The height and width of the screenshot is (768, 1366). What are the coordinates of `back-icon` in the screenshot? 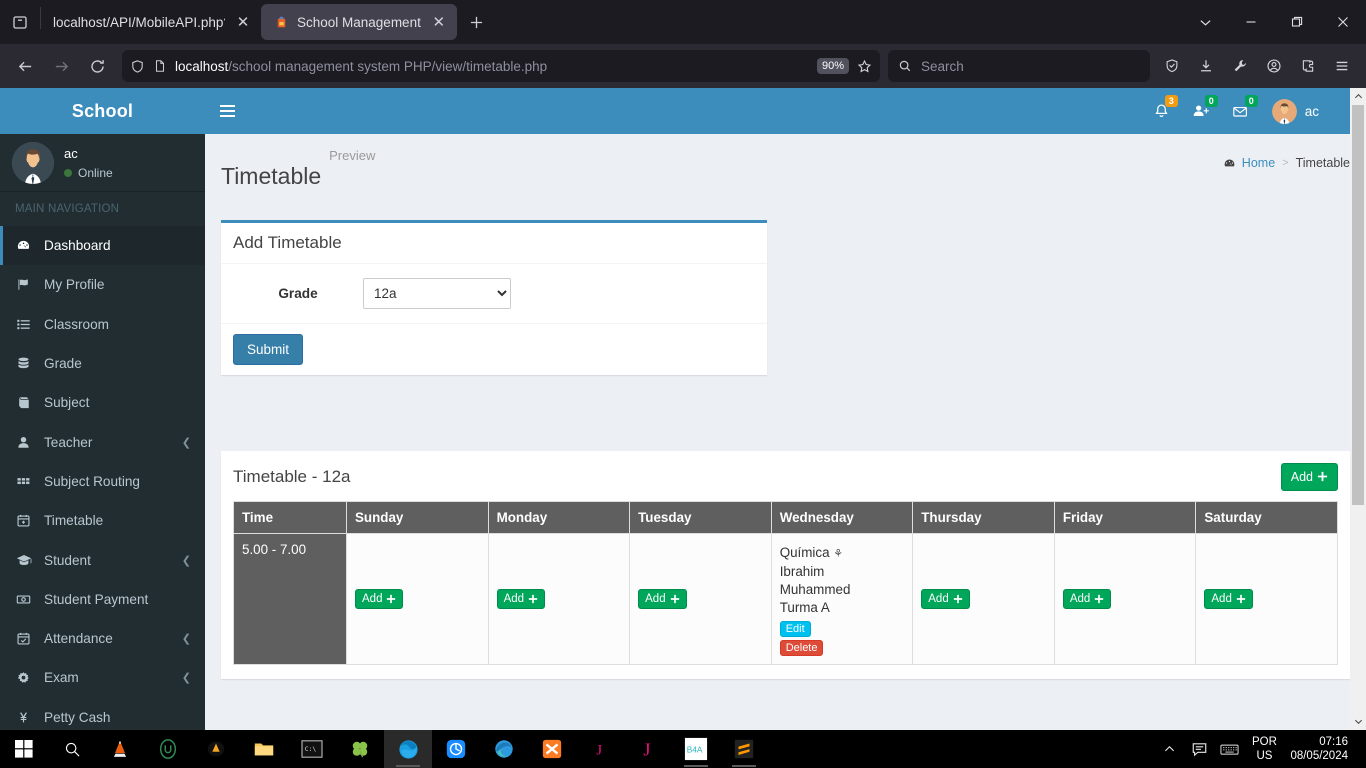 It's located at (25, 66).